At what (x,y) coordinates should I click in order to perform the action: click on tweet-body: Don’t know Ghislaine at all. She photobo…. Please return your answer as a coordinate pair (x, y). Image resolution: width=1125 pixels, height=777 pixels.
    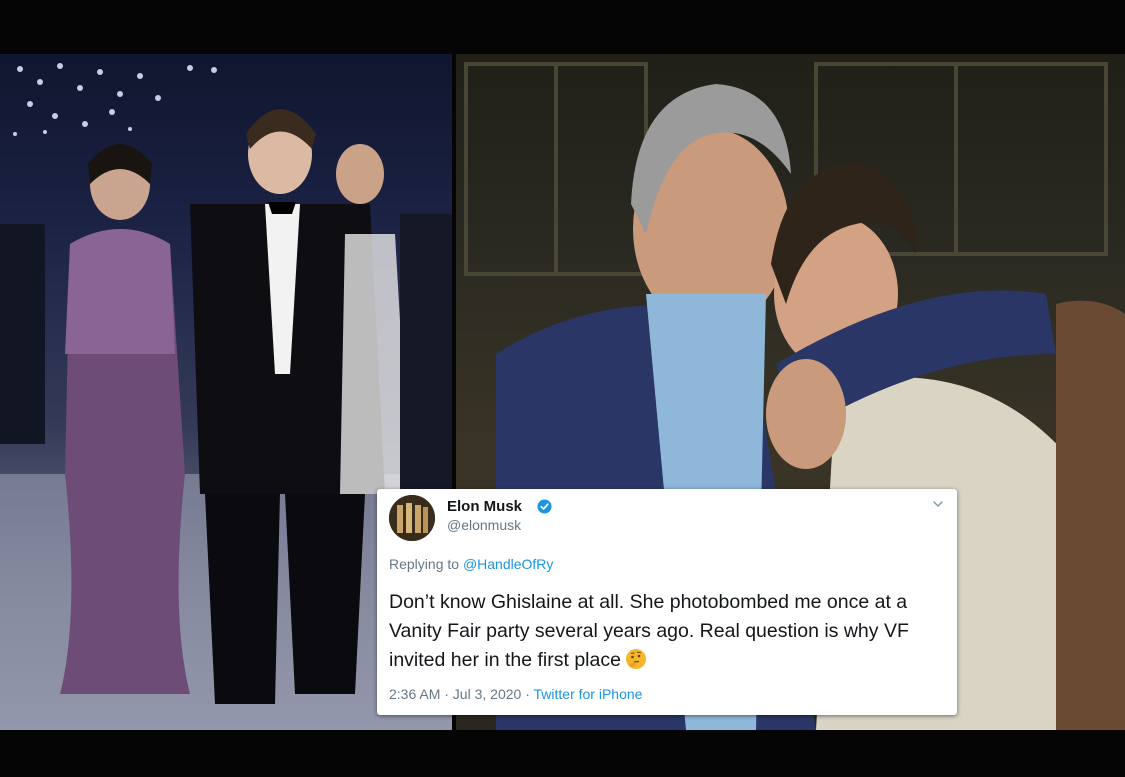
    Looking at the image, I should click on (649, 631).